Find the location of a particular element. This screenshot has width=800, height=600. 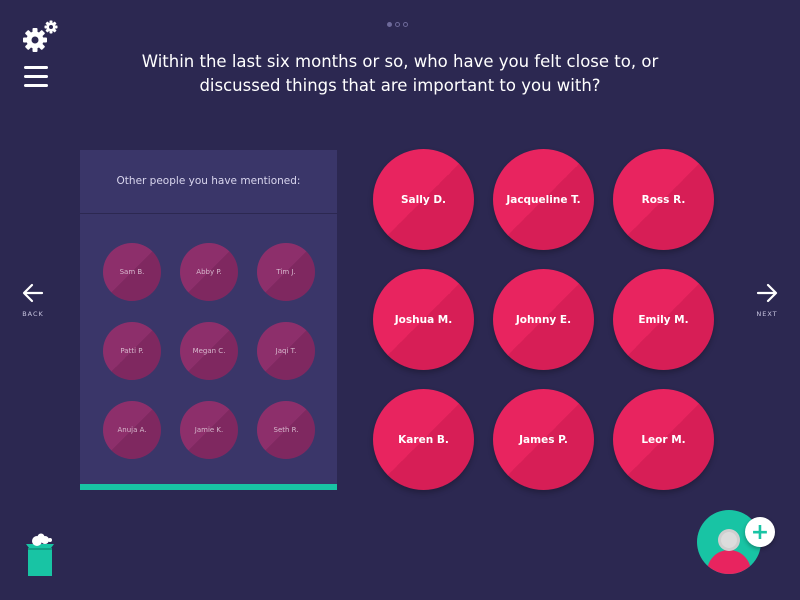

gears-icon is located at coordinates (41, 37).